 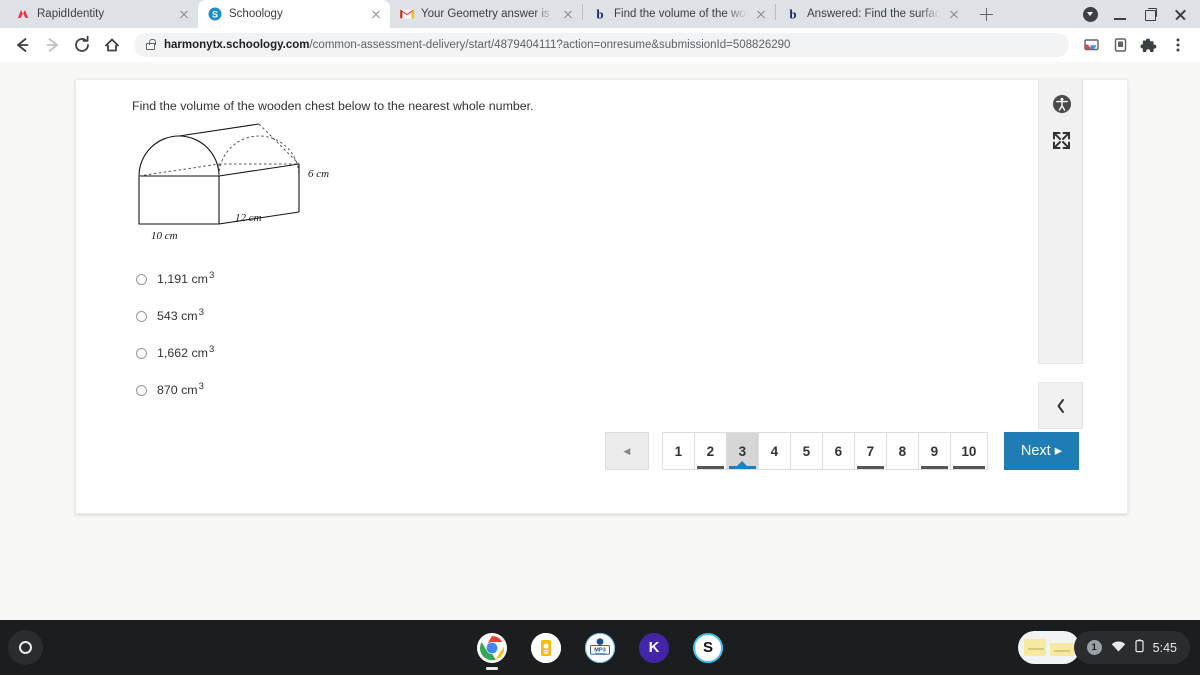 I want to click on kahoot-icon: K, so click(x=654, y=647).